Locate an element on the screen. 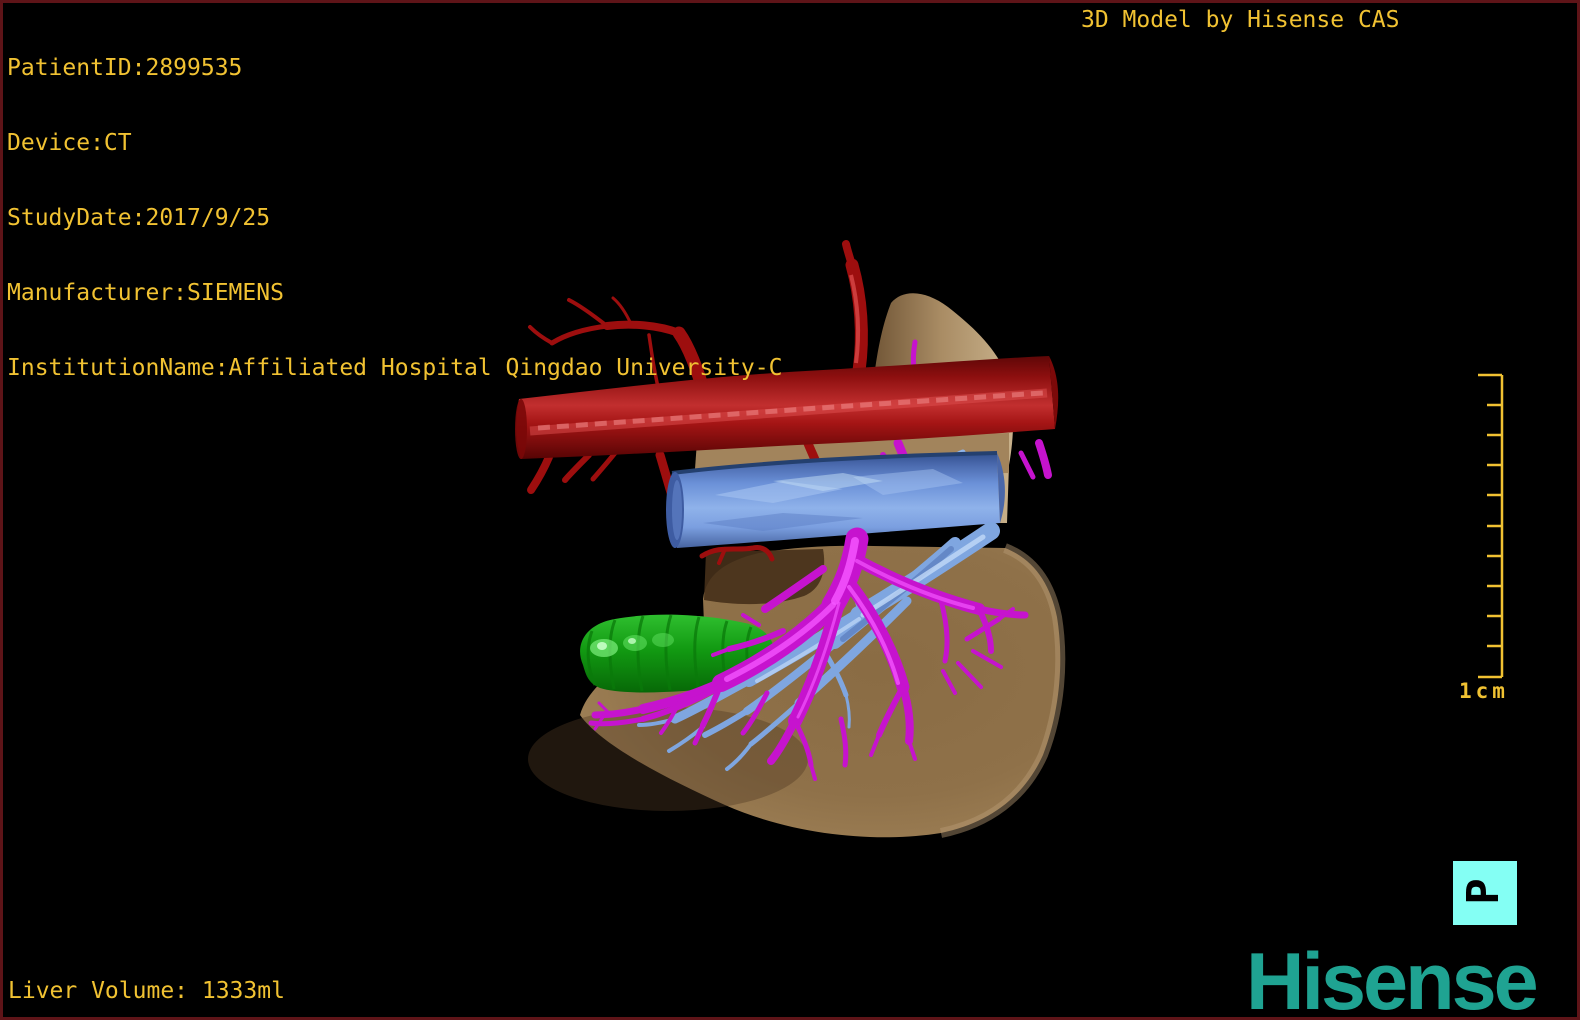 Image resolution: width=1580 pixels, height=1020 pixels. hisense-logo: Hisense is located at coordinates (1392, 978).